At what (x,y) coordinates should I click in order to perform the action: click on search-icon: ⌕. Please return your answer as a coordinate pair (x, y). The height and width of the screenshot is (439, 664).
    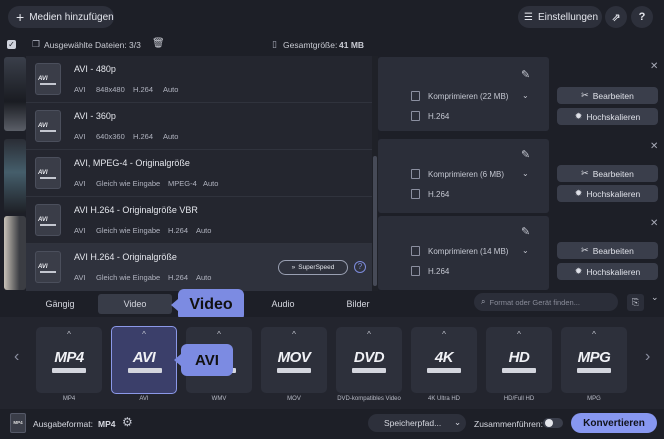
    Looking at the image, I should click on (483, 301).